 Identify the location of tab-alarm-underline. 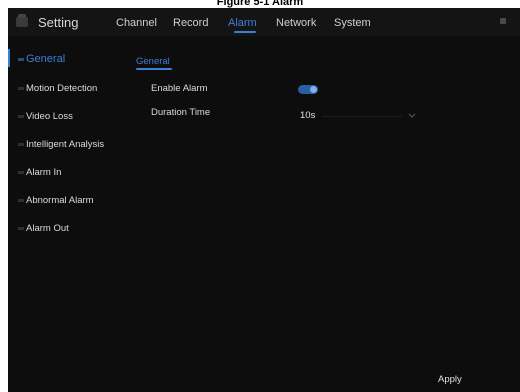
(245, 32).